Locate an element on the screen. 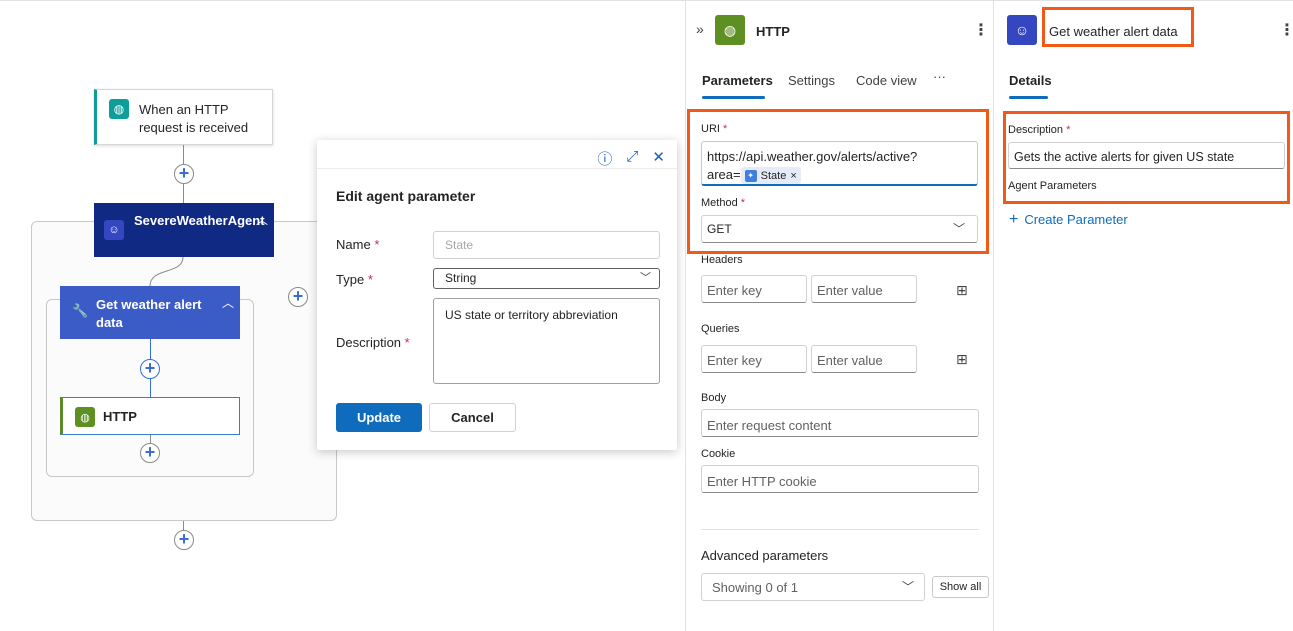 This screenshot has width=1293, height=631. http-action-node: ◍ HTTP is located at coordinates (150, 416).